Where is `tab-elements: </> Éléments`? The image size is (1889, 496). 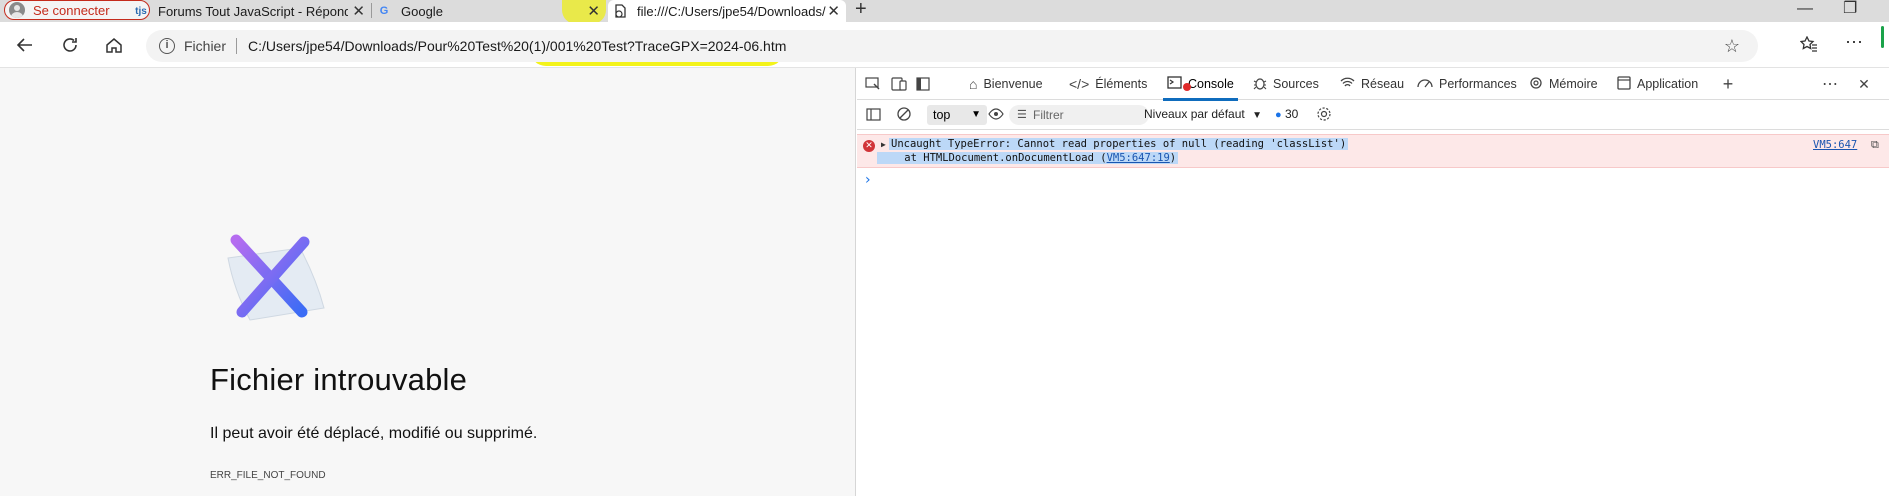 tab-elements: </> Éléments is located at coordinates (1108, 84).